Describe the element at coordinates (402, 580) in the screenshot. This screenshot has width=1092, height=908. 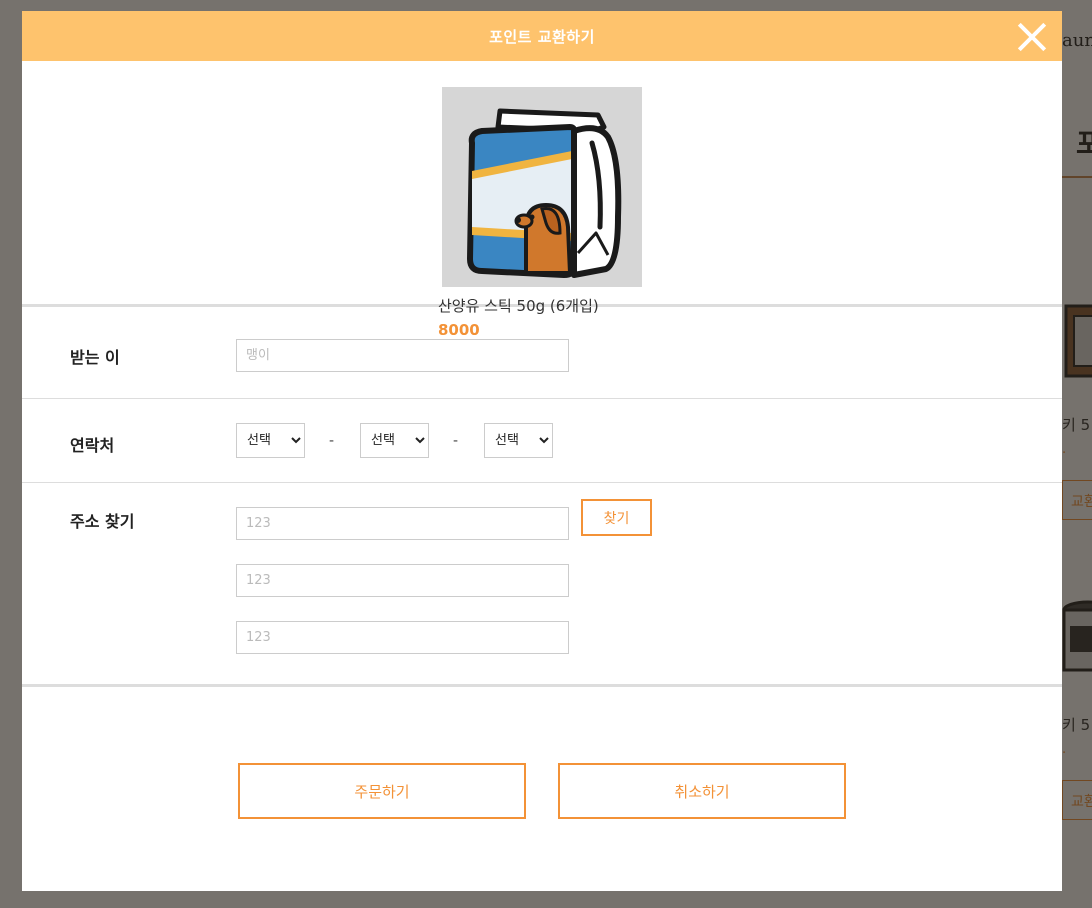
I see `address-line2-input` at that location.